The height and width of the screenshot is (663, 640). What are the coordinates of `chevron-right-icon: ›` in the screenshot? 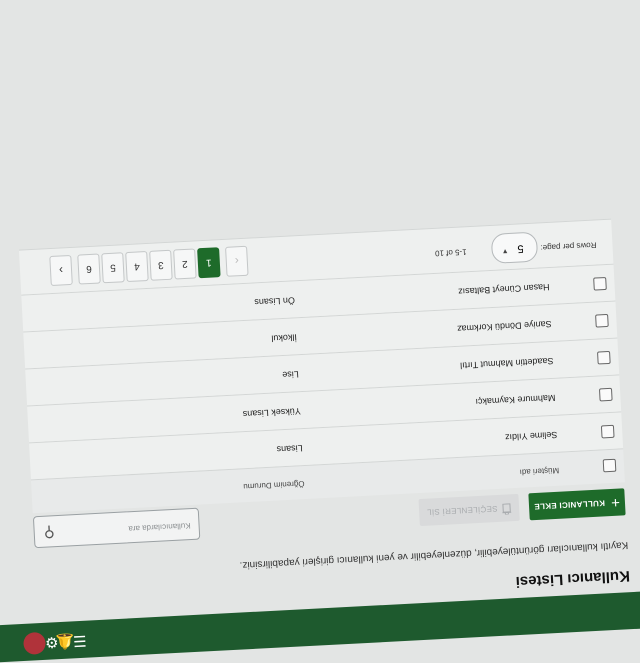 It's located at (61, 270).